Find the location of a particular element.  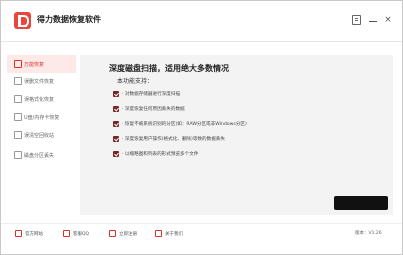

feature-text: · 恢复不被系统识别的分区(如：RAW分区或非Windows分区) is located at coordinates (184, 124).